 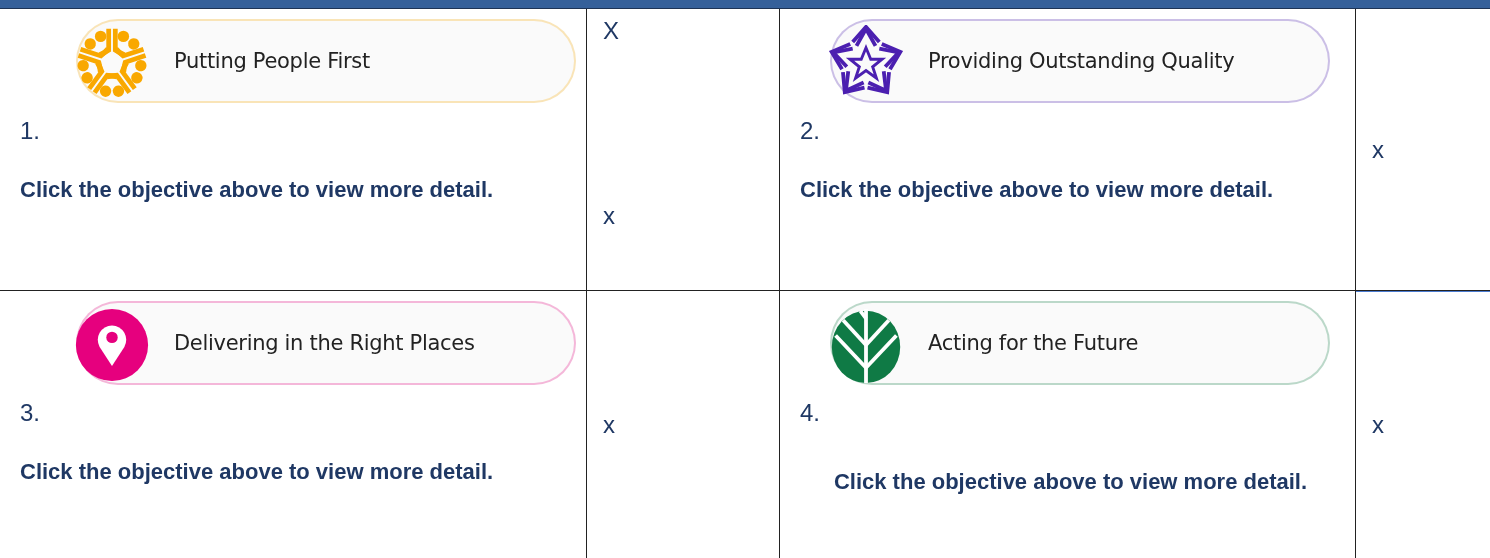 I want to click on objective-button: Acting for the Future, so click(x=1080, y=343).